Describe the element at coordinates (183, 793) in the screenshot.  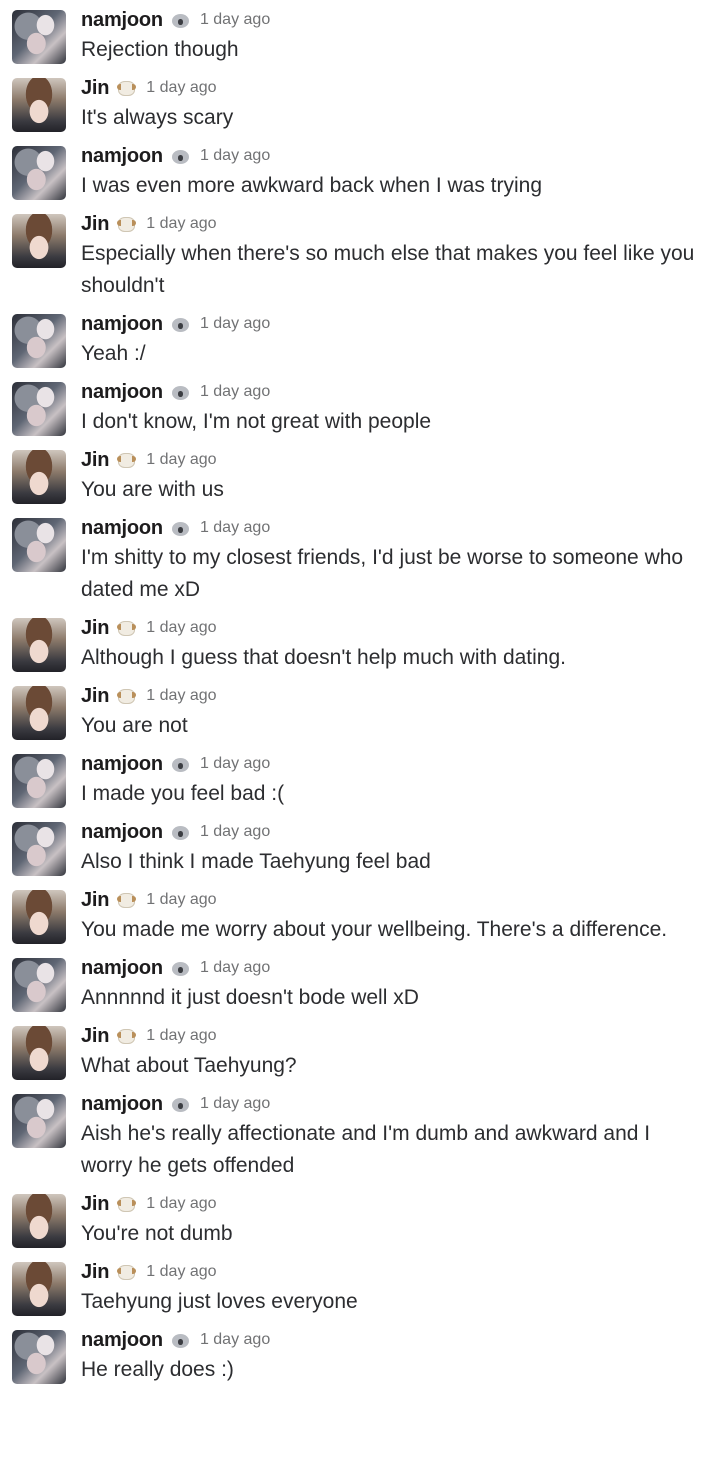
I see `message-text: I made you feel bad :(` at that location.